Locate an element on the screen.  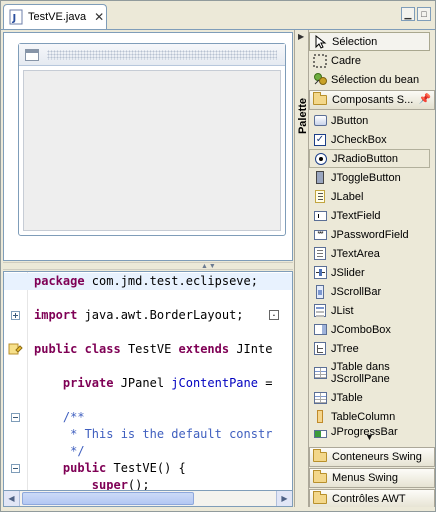
palette-item-jtextarea: JTextArea is located at coordinates (369, 253).